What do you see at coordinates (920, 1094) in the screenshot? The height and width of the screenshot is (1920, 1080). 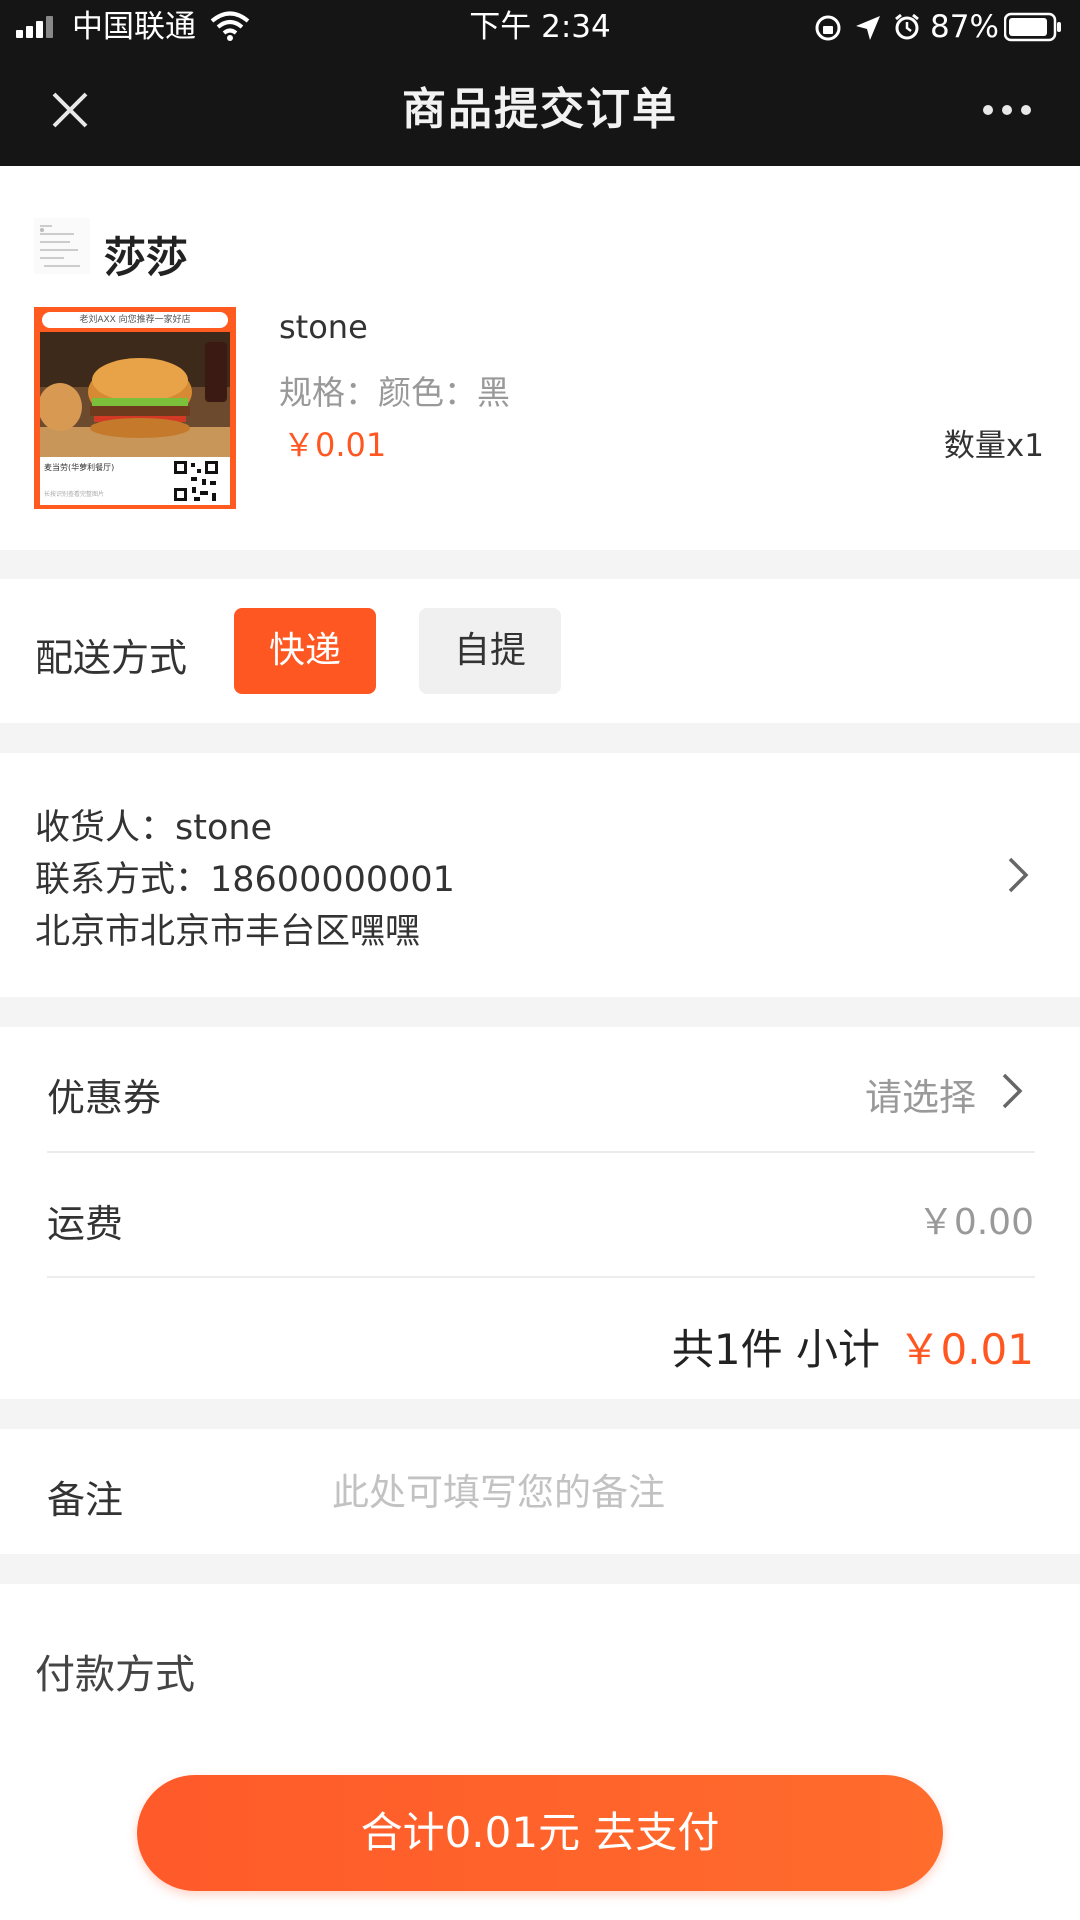 I see `coupon-value: 请选择` at bounding box center [920, 1094].